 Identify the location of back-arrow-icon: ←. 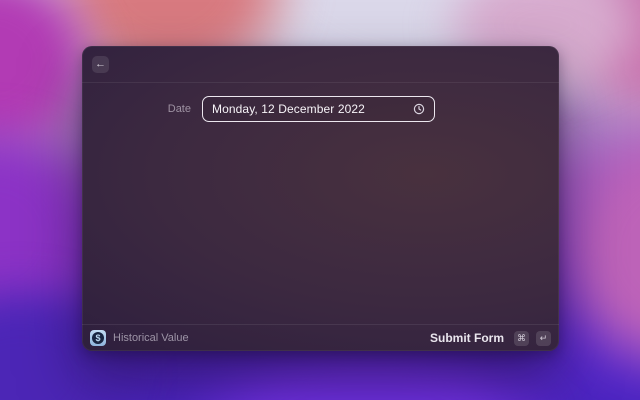
(100, 63).